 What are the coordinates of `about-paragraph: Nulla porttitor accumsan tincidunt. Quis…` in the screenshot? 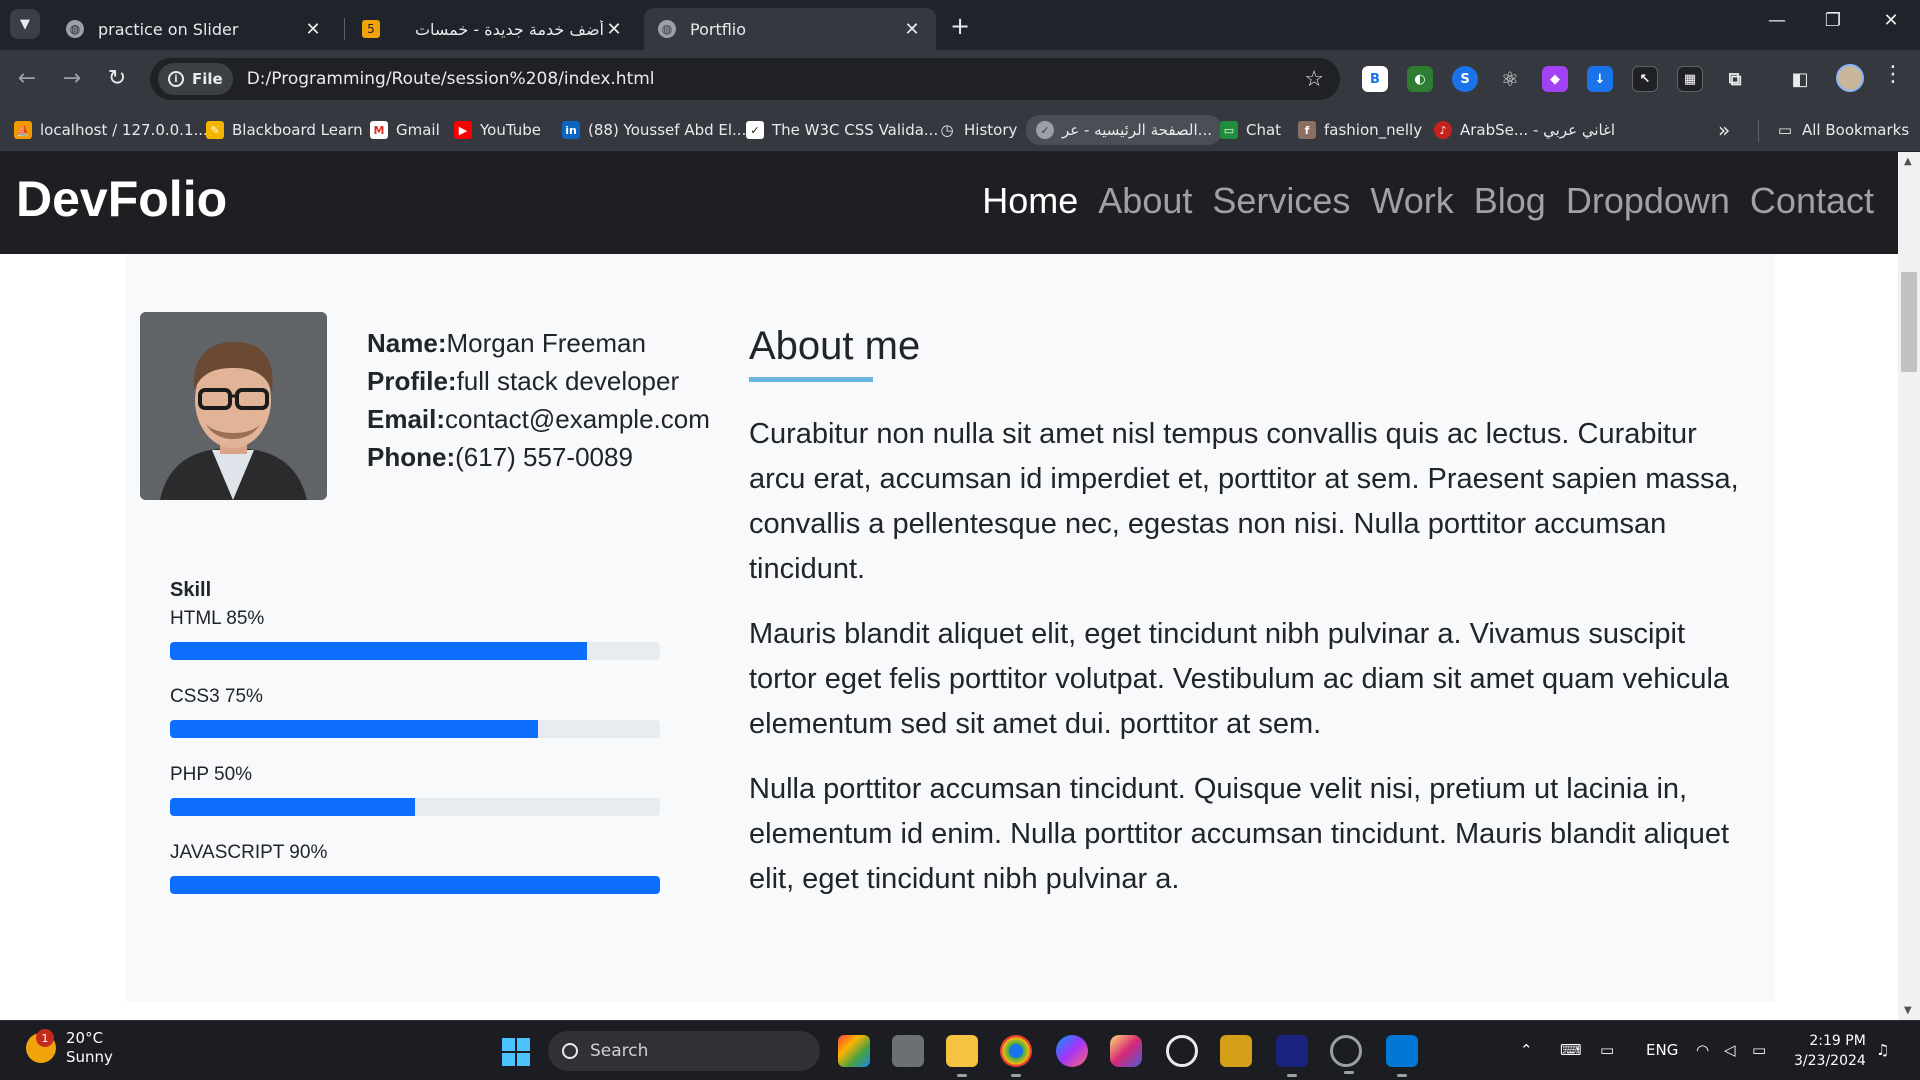 It's located at (1239, 834).